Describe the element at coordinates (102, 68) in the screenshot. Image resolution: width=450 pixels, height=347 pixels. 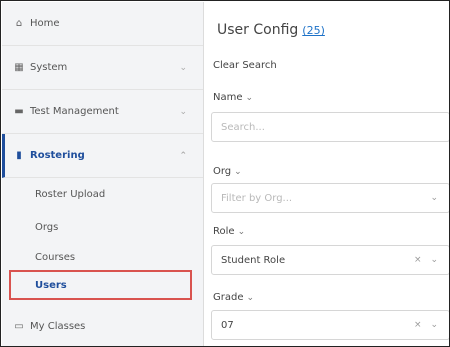
I see `sidebar-item-system: ▦ System ⌄` at that location.